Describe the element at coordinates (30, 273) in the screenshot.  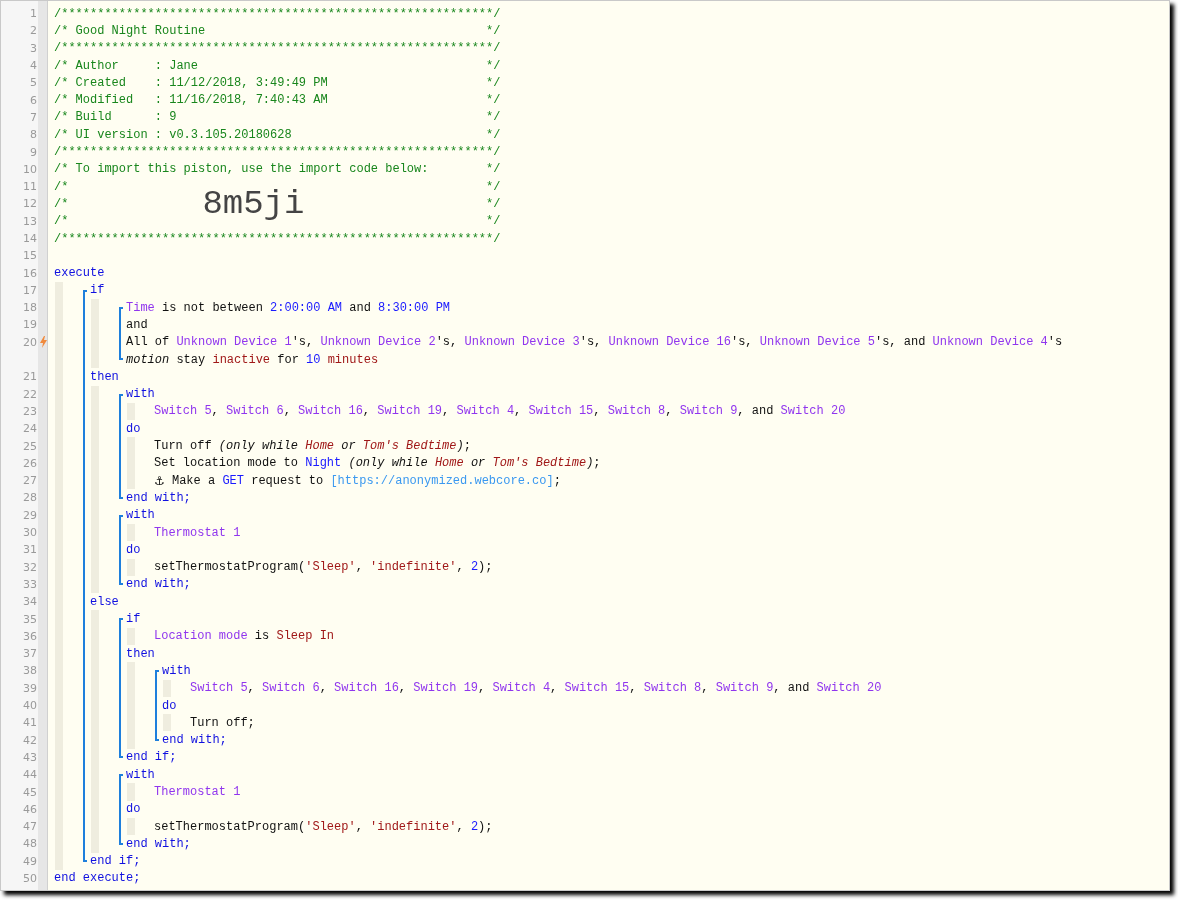
I see `line-number: 16` at that location.